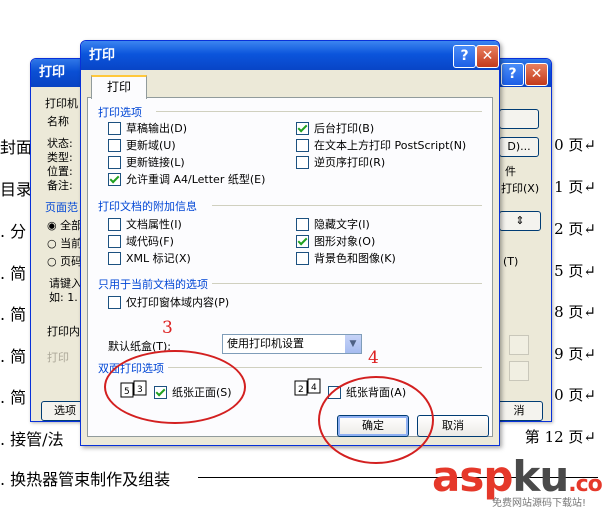 This screenshot has width=602, height=509. What do you see at coordinates (519, 411) in the screenshot?
I see `back-cancel-button: 消` at bounding box center [519, 411].